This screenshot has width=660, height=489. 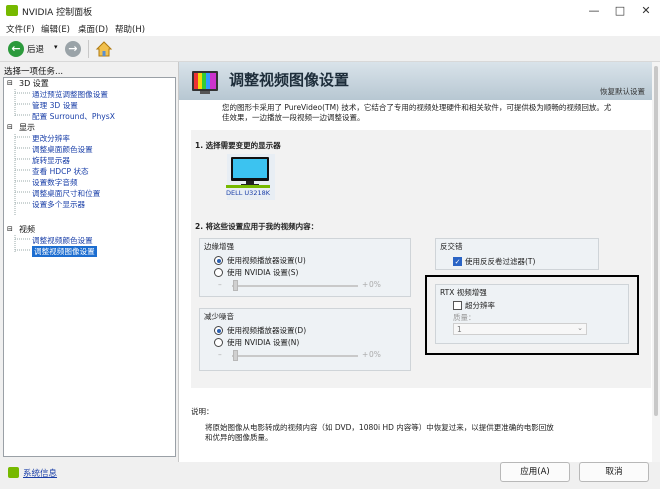 I want to click on tree-item-surround-physx: 配置 Surround、PhysX, so click(x=73, y=116).